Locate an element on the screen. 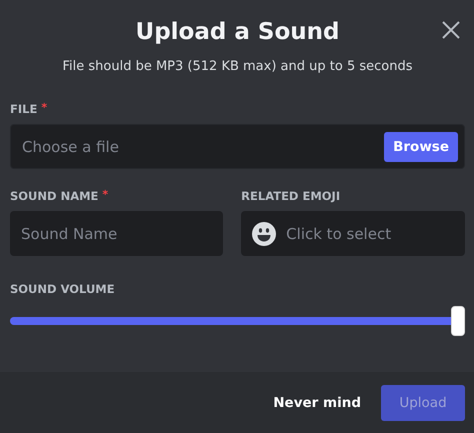  browse-button: Browse is located at coordinates (421, 147).